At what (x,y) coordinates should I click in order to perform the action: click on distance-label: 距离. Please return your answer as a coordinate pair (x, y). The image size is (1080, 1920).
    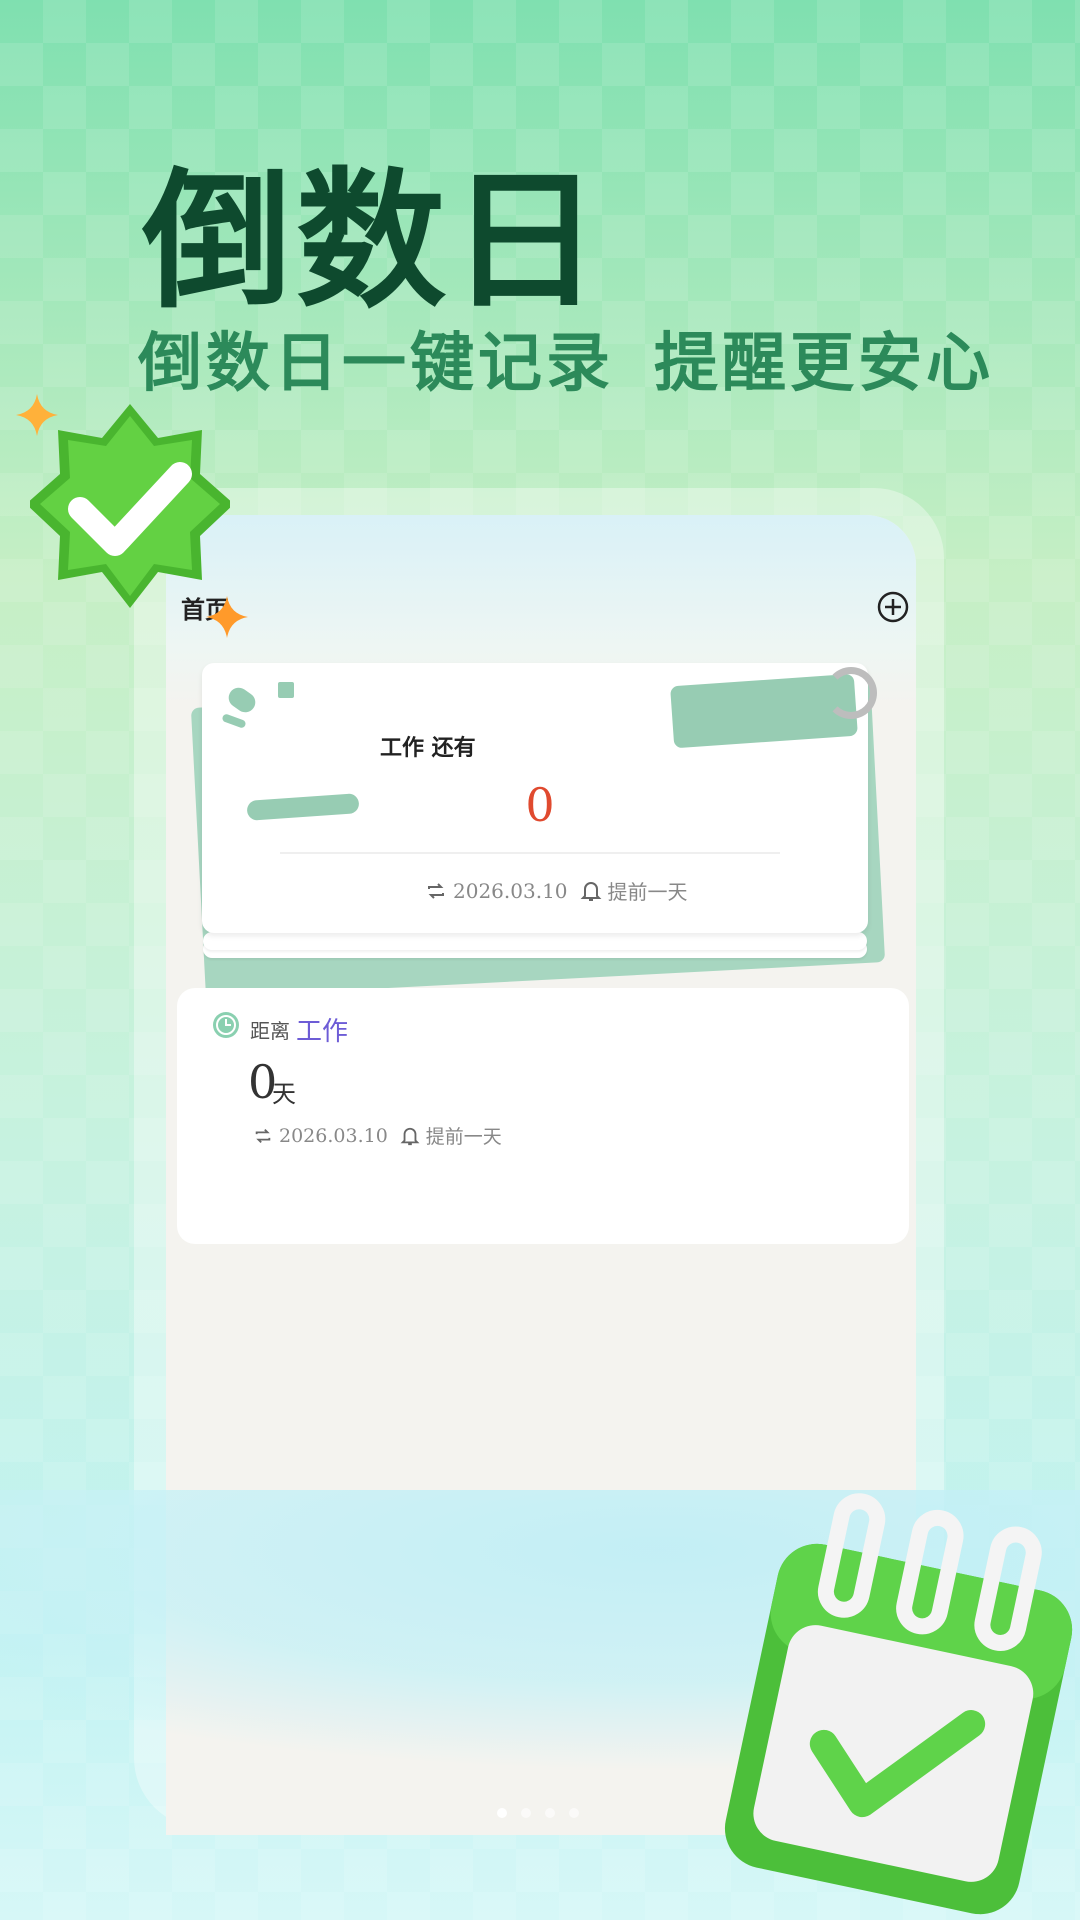
    Looking at the image, I should click on (270, 1031).